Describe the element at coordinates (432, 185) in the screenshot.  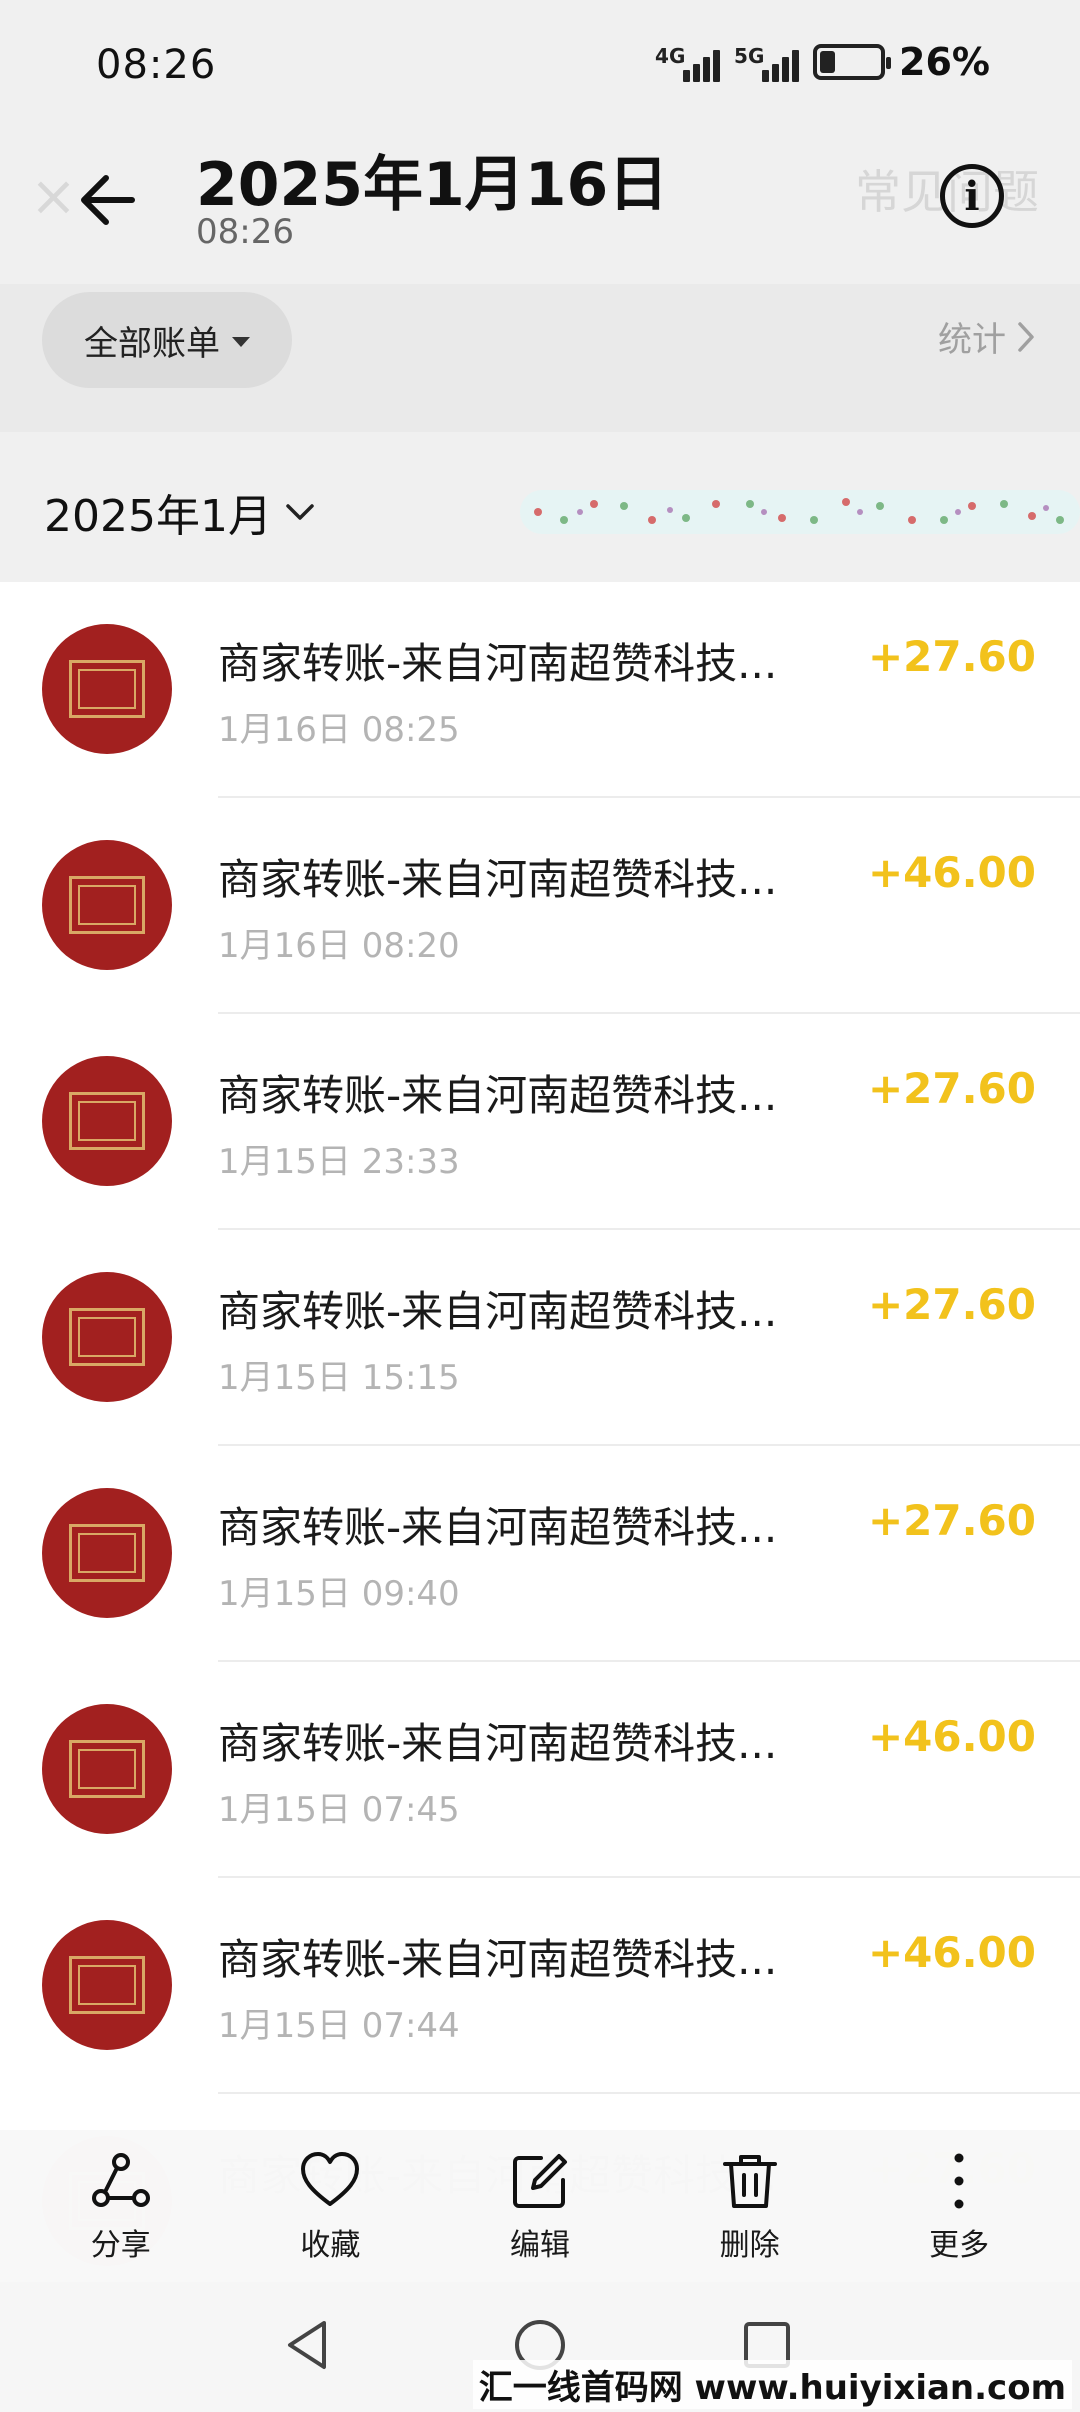
I see `page-title: 2025年1月16日` at that location.